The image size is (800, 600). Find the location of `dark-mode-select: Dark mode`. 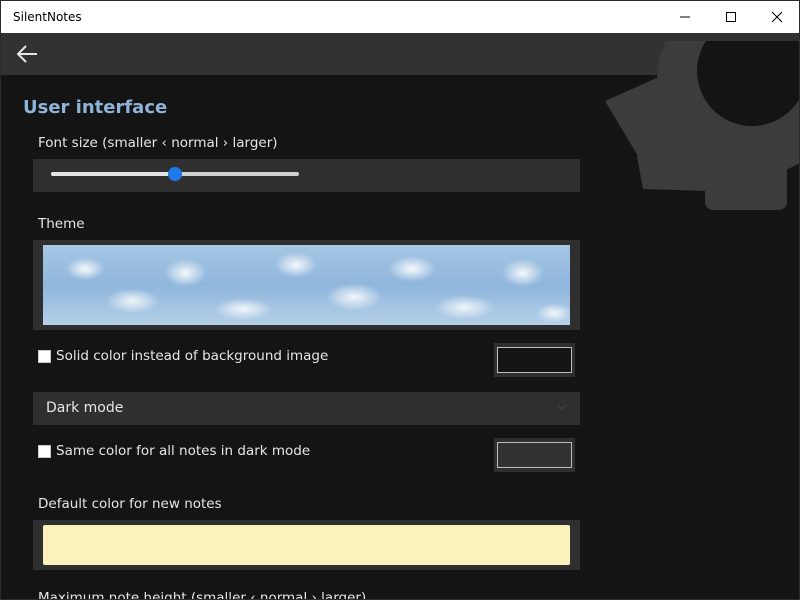

dark-mode-select: Dark mode is located at coordinates (306, 408).